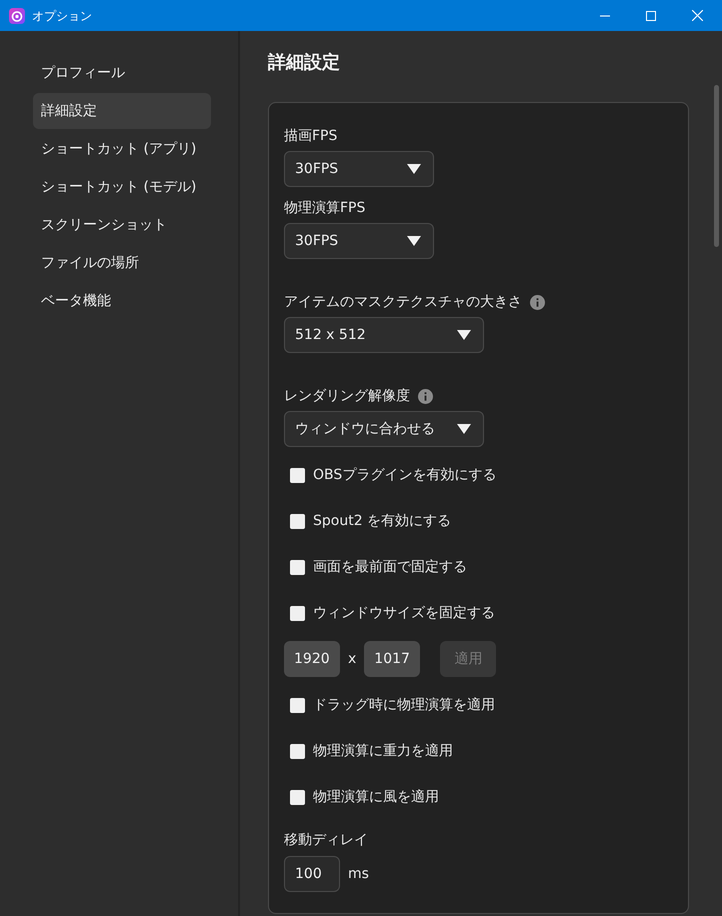 The width and height of the screenshot is (722, 916). Describe the element at coordinates (404, 475) in the screenshot. I see `checkbox-label: OBSプラグインを有効にする` at that location.